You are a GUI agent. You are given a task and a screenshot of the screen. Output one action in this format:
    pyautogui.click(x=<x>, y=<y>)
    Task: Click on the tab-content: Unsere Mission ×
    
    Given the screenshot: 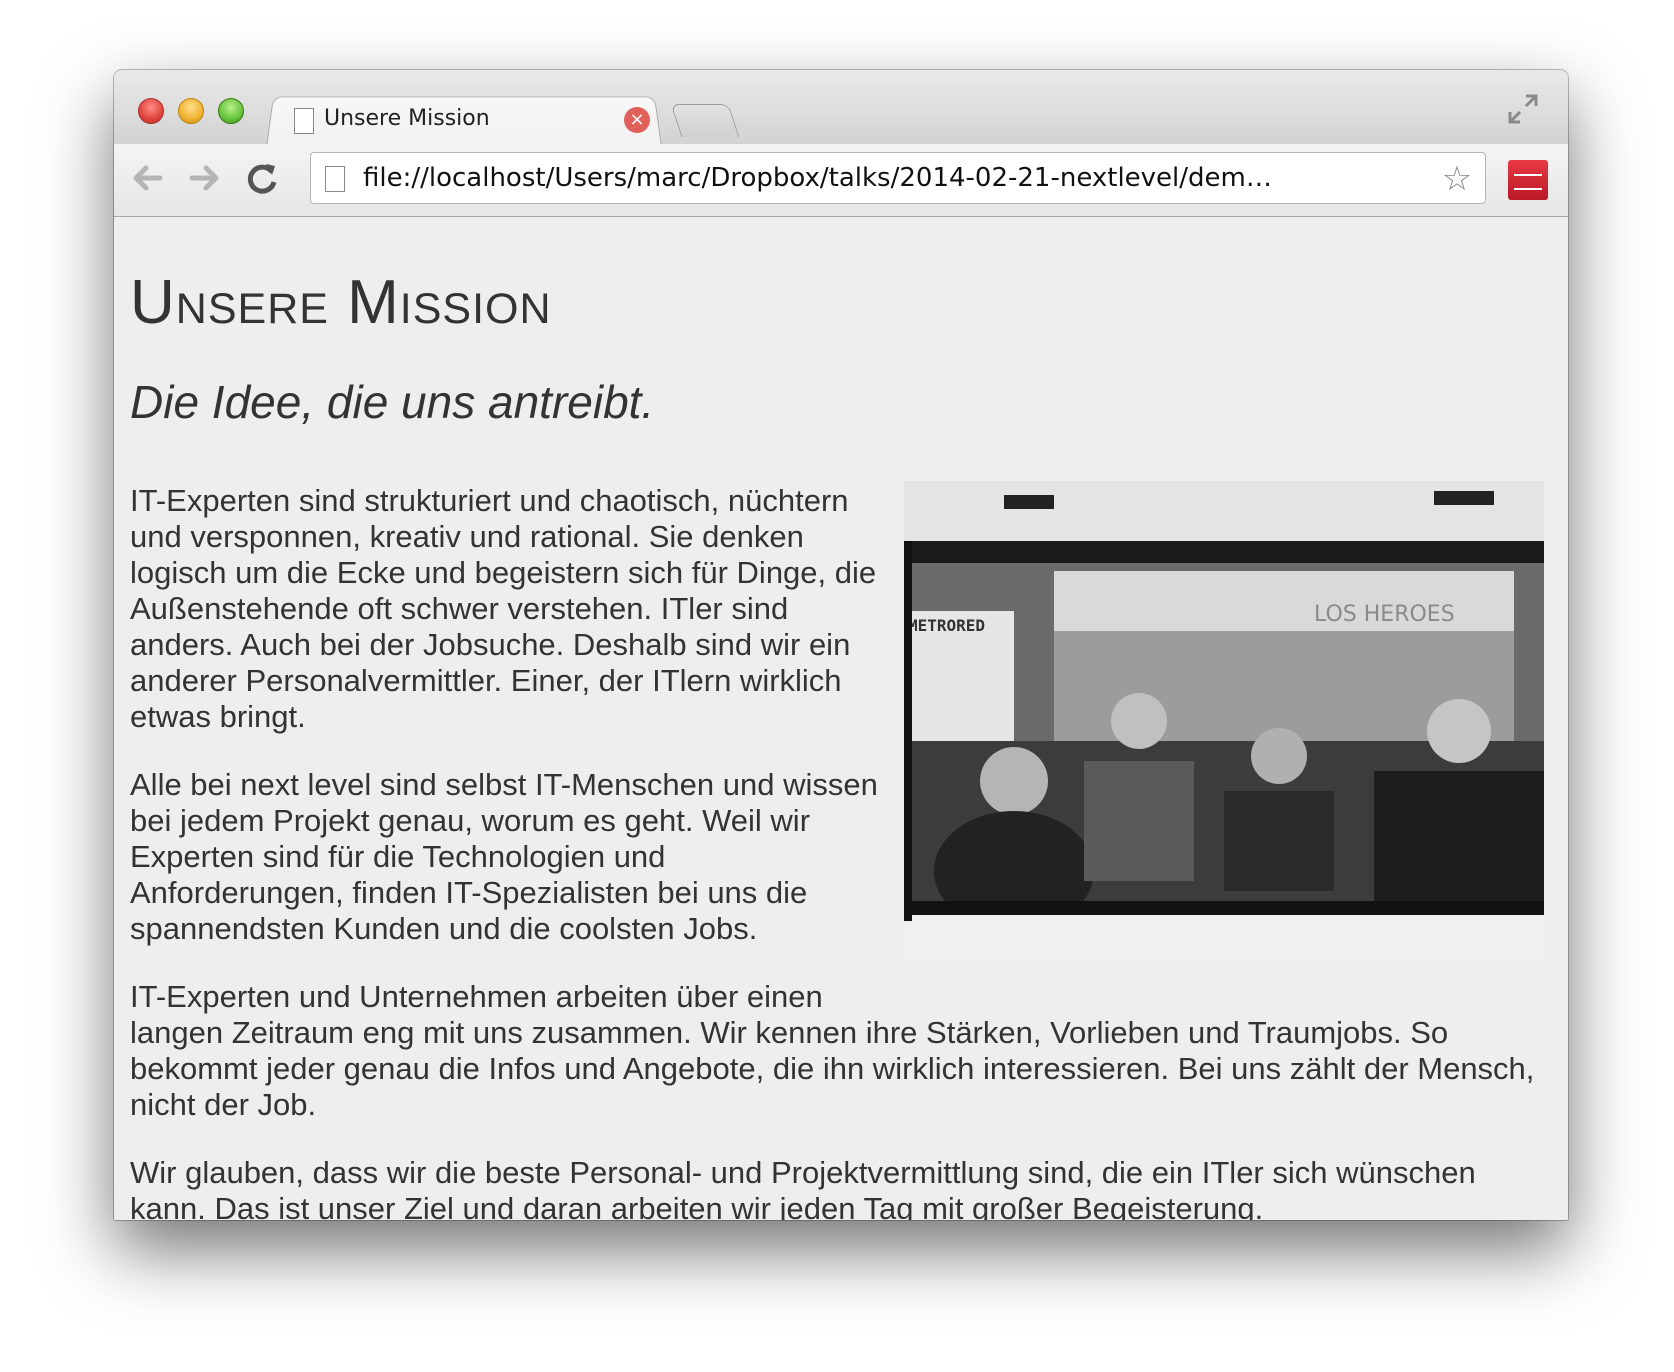 What is the action you would take?
    pyautogui.click(x=479, y=120)
    